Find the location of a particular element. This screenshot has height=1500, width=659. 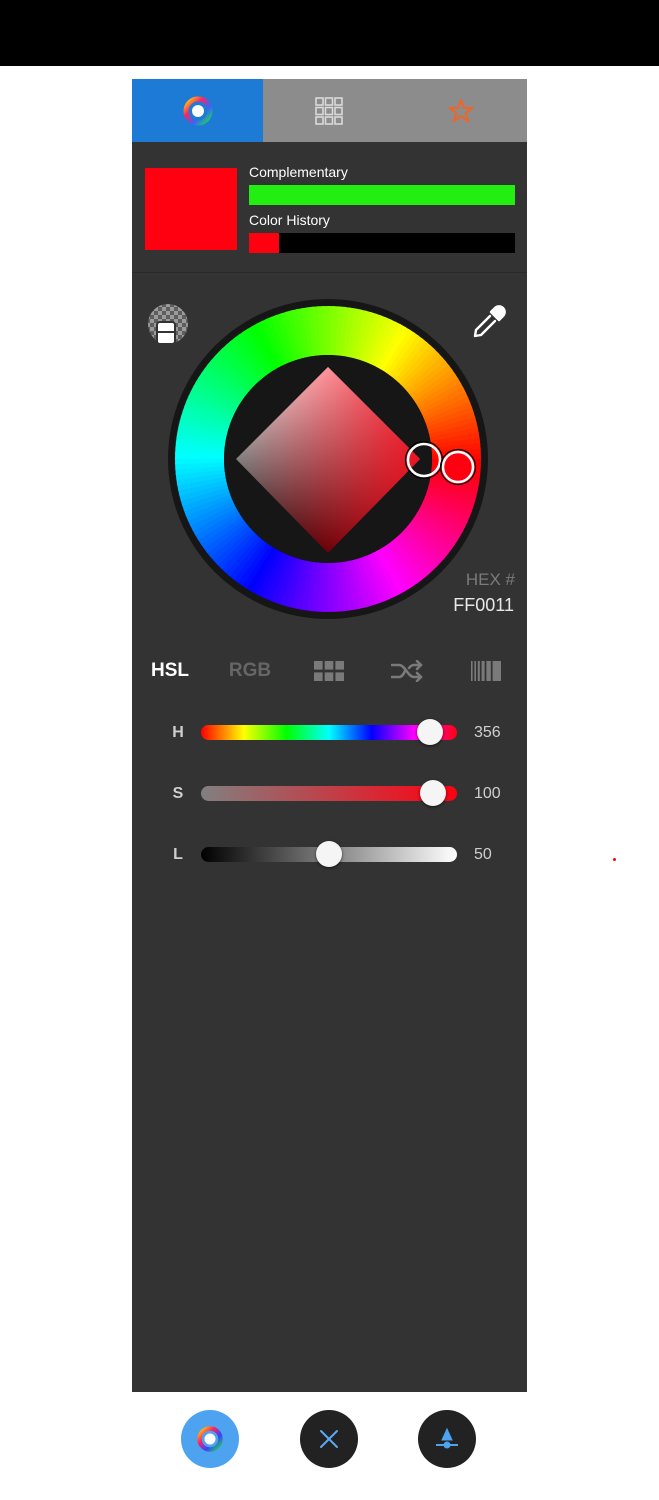

hex-value: FF0011 is located at coordinates (483, 605).